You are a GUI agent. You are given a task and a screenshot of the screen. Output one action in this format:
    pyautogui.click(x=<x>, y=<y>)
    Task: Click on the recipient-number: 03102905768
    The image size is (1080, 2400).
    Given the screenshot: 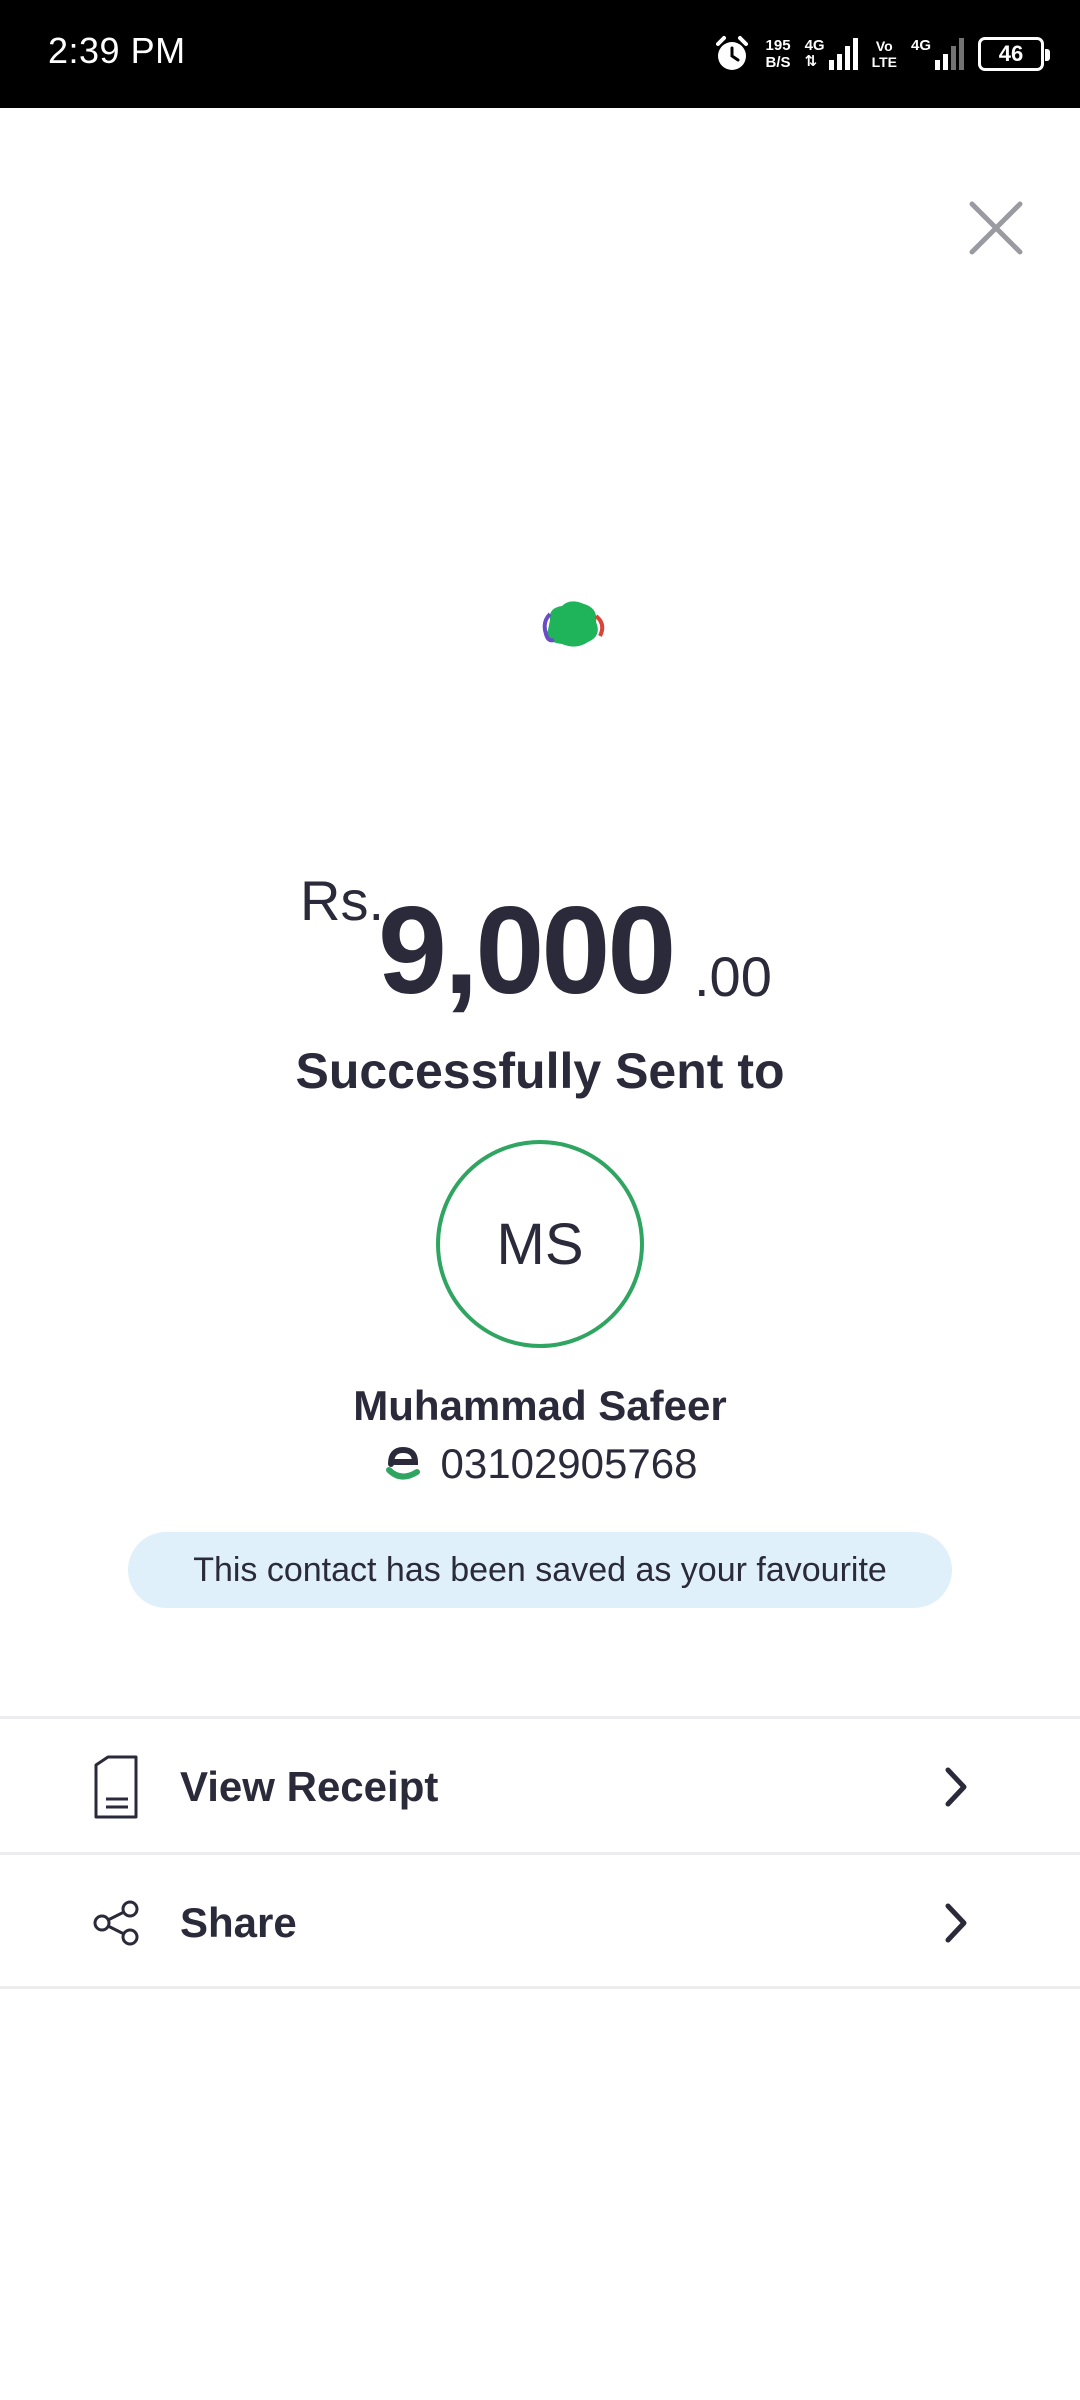 What is the action you would take?
    pyautogui.click(x=569, y=1463)
    